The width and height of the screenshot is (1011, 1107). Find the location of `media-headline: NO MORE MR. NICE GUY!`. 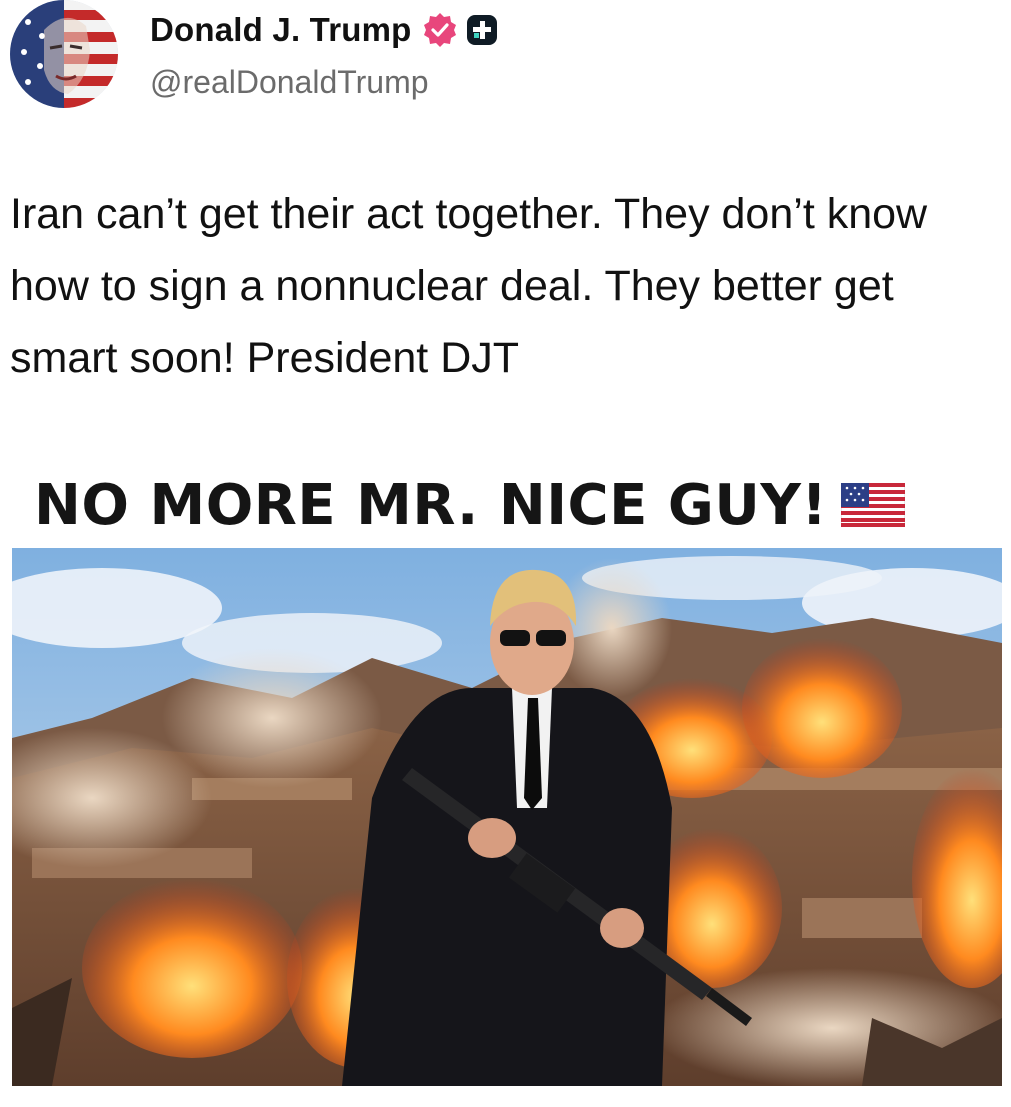

media-headline: NO MORE MR. NICE GUY! is located at coordinates (431, 505).